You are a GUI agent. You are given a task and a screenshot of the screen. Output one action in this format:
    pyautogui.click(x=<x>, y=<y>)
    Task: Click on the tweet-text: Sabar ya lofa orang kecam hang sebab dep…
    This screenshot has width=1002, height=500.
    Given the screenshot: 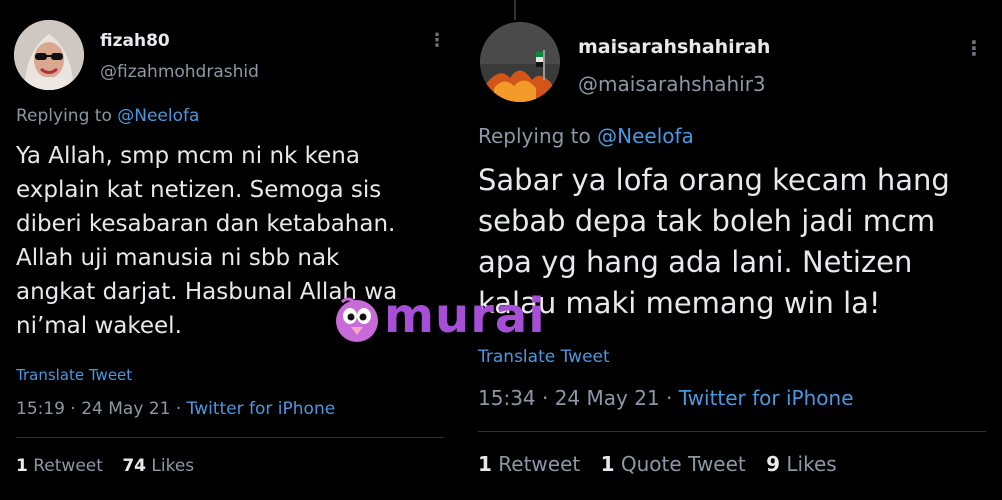 What is the action you would take?
    pyautogui.click(x=714, y=241)
    